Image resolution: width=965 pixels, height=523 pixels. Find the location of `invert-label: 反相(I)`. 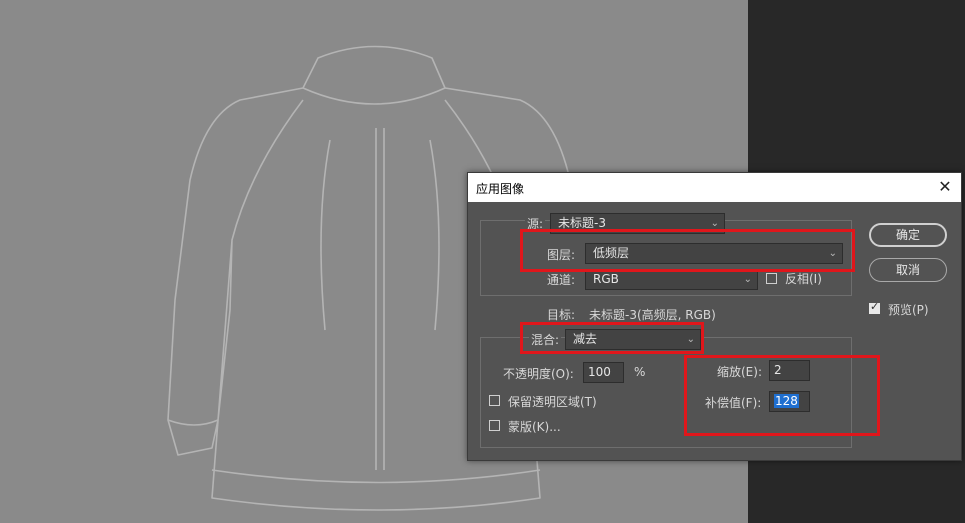

invert-label: 反相(I) is located at coordinates (803, 279).